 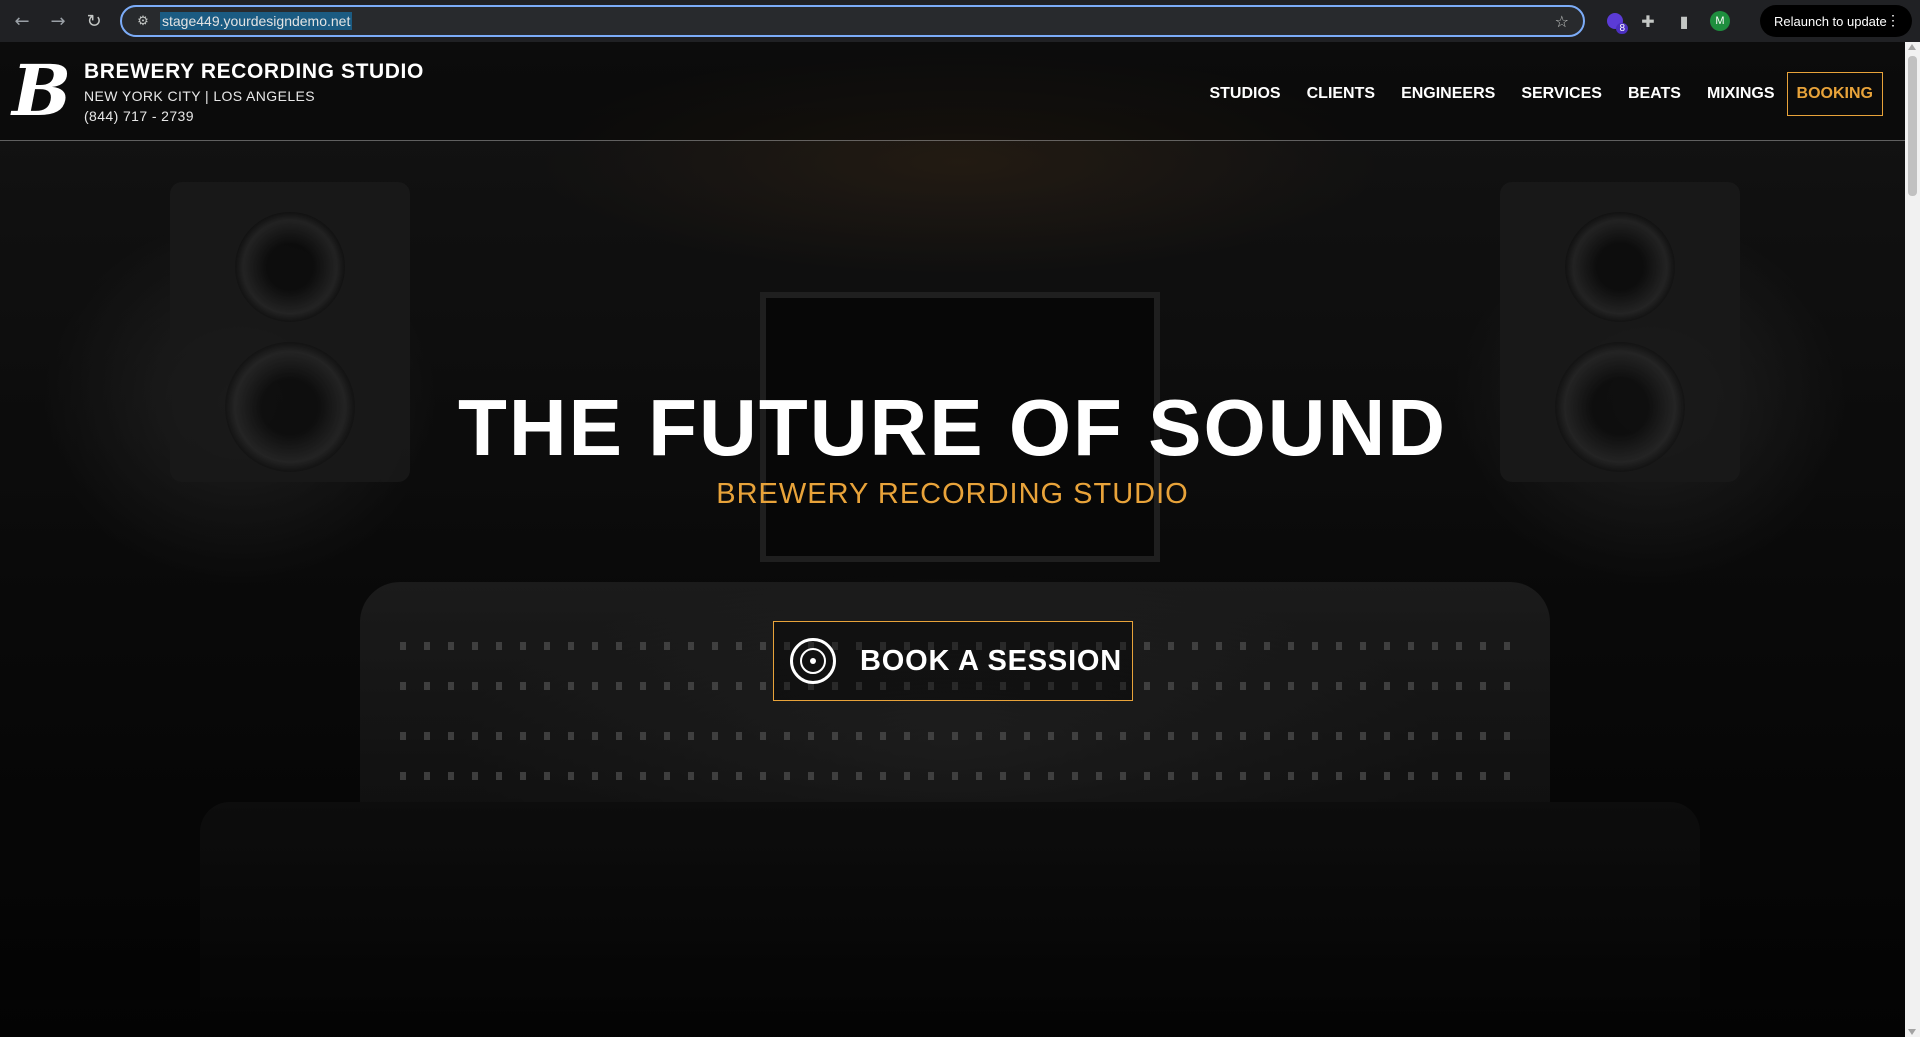 What do you see at coordinates (852, 21) in the screenshot?
I see `address-bar: ⚙ stage449.yourdesigndemo.net ☆` at bounding box center [852, 21].